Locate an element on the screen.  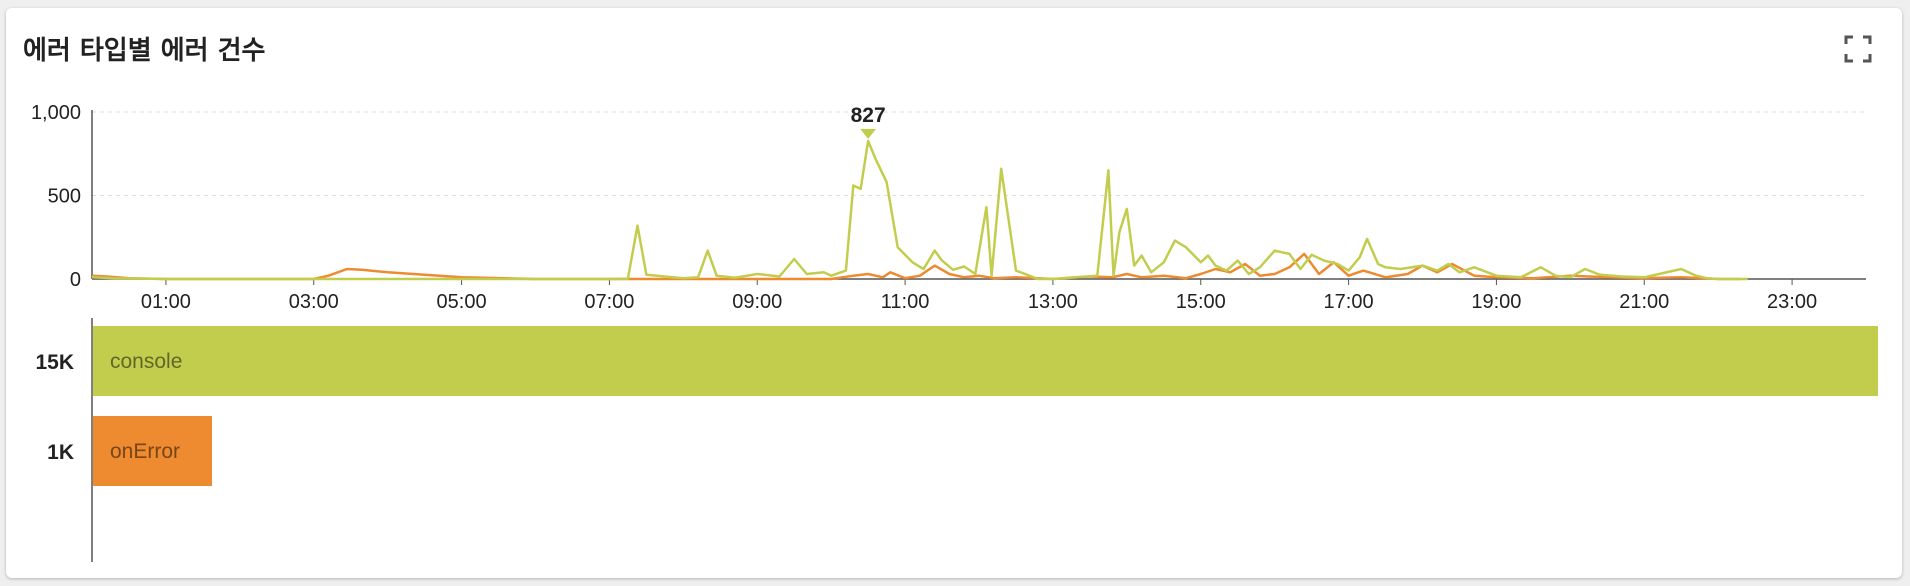
x-tick-label: 15:00 is located at coordinates (1201, 302).